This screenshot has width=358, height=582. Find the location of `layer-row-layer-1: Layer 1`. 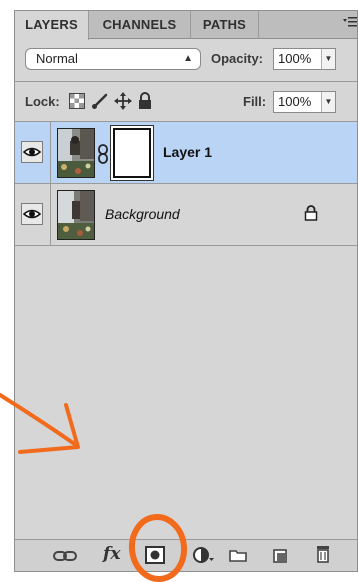

layer-row-layer-1: Layer 1 is located at coordinates (186, 153).